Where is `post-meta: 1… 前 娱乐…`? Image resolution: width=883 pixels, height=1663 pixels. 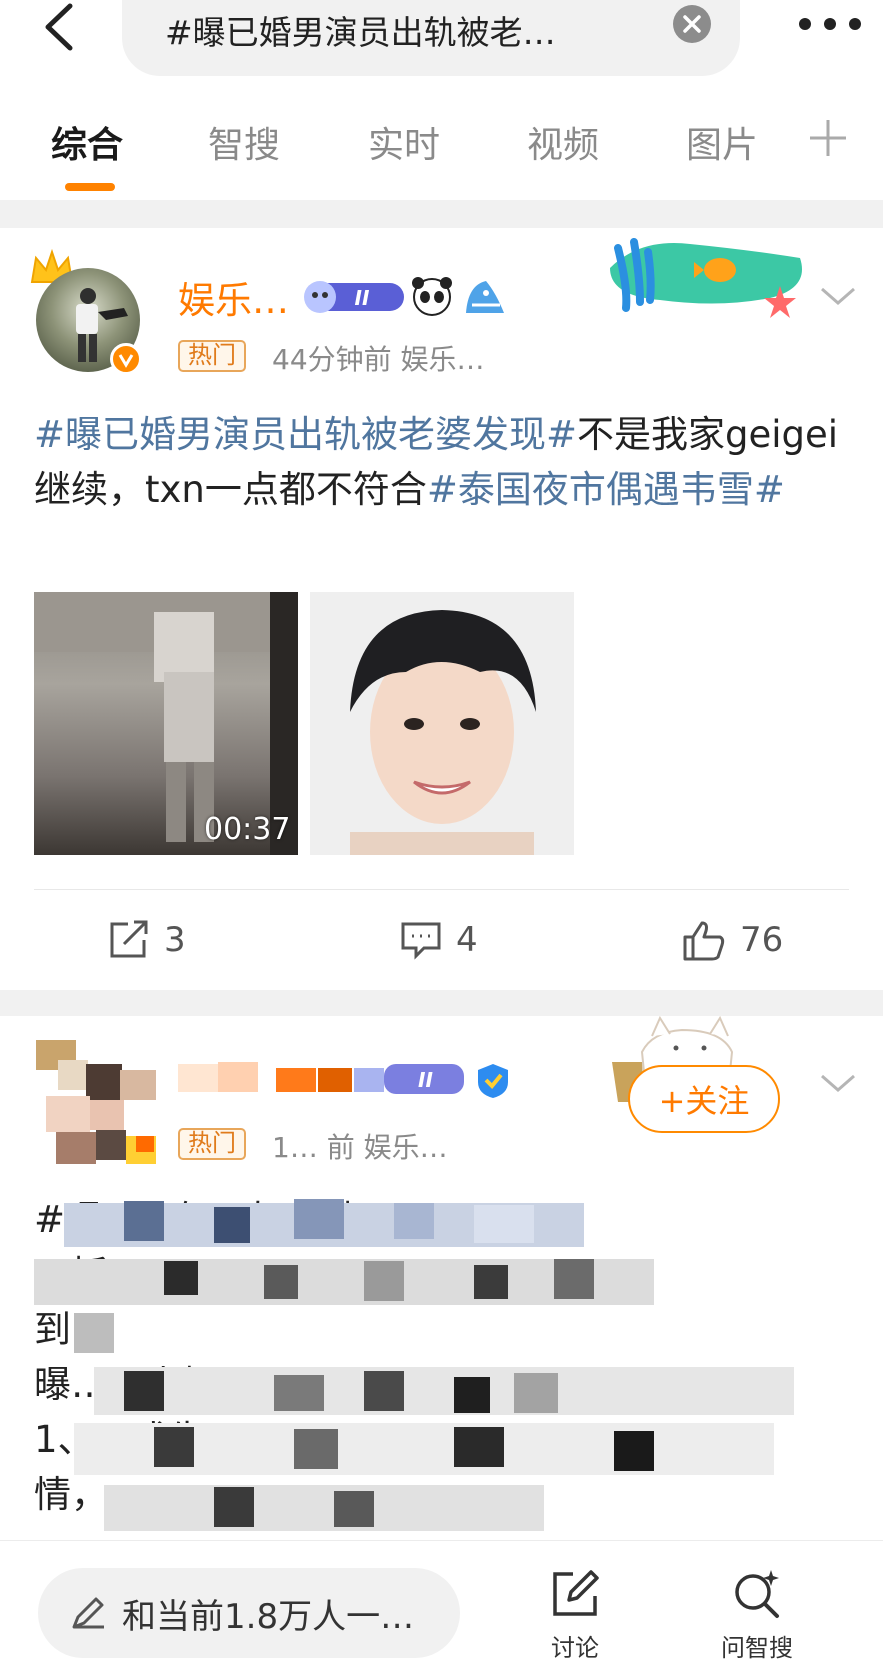
post-meta: 1… 前 娱乐… is located at coordinates (360, 1147).